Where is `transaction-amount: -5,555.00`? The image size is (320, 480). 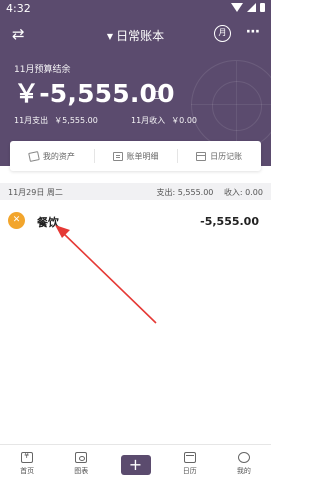
transaction-amount: -5,555.00 is located at coordinates (229, 221).